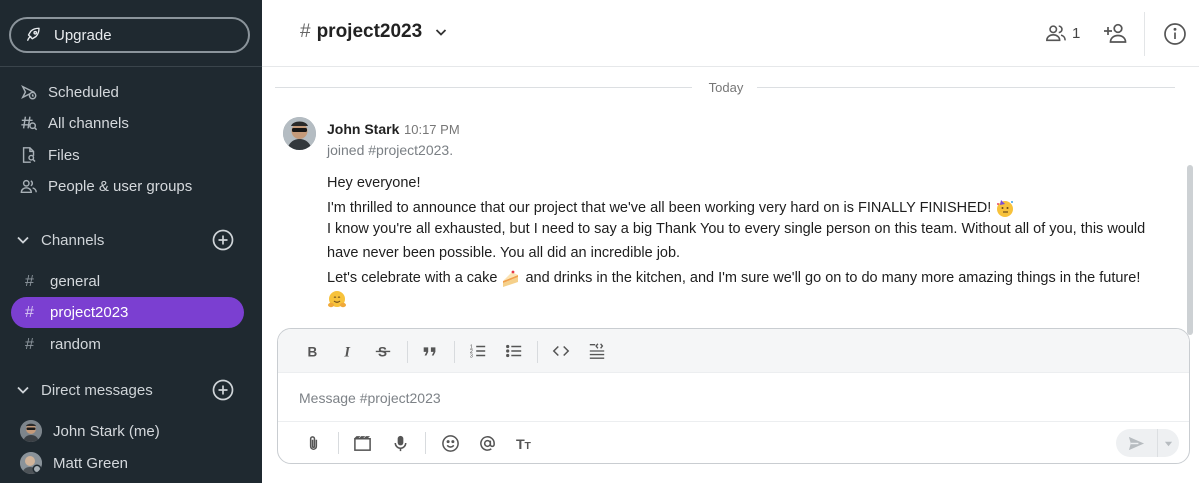  I want to click on add-member-icon, so click(1116, 33).